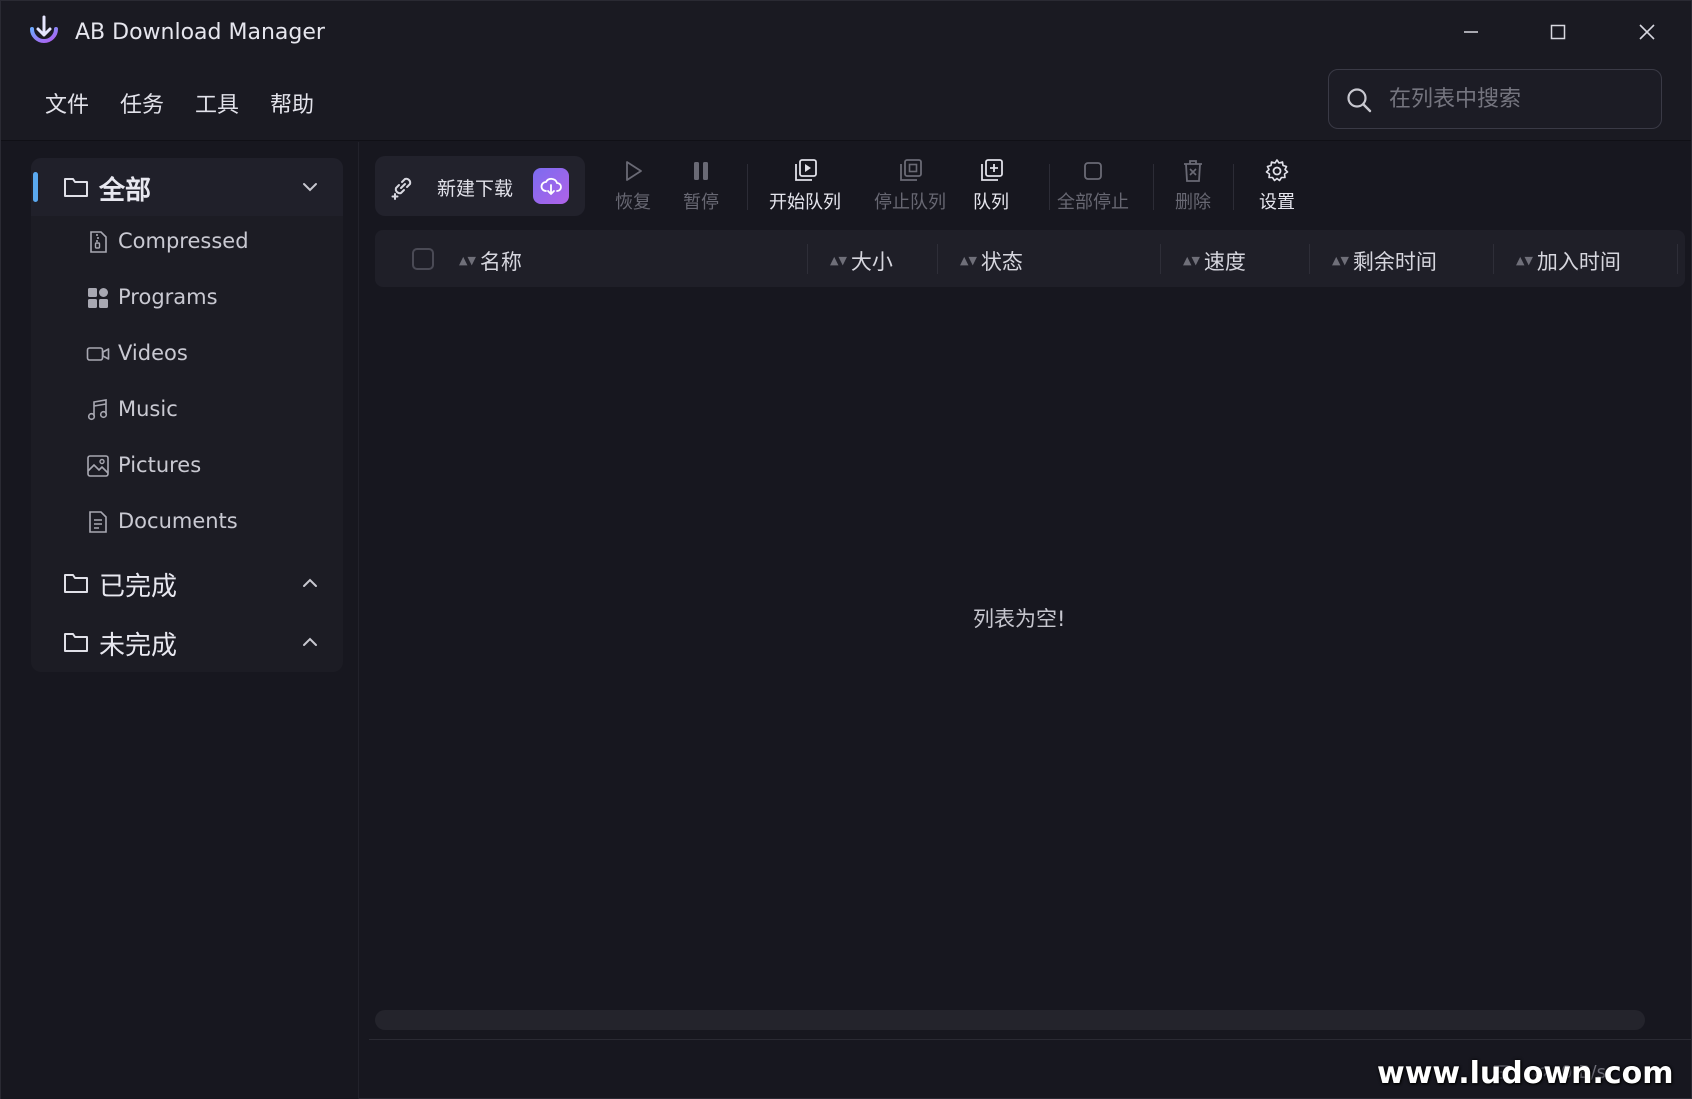 The height and width of the screenshot is (1099, 1692). I want to click on sidebar-item-label: Videos, so click(153, 353).